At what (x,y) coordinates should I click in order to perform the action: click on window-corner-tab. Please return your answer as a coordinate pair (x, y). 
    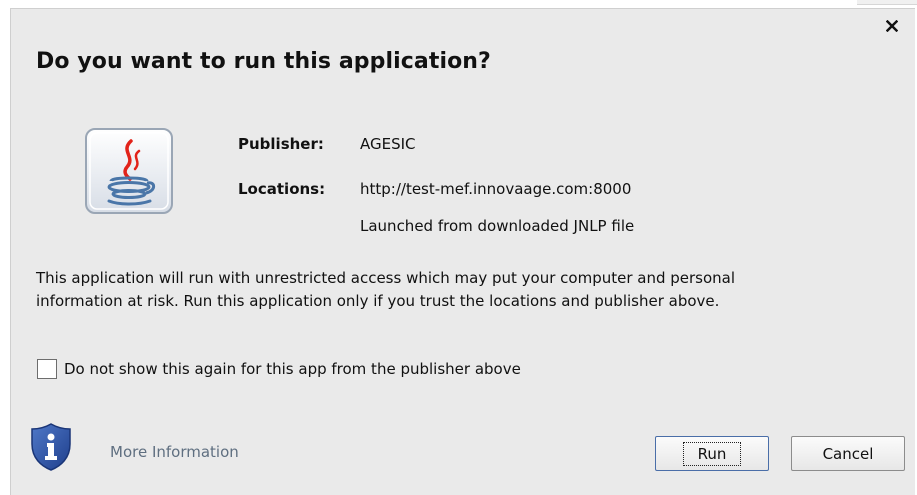
    Looking at the image, I should click on (887, 2).